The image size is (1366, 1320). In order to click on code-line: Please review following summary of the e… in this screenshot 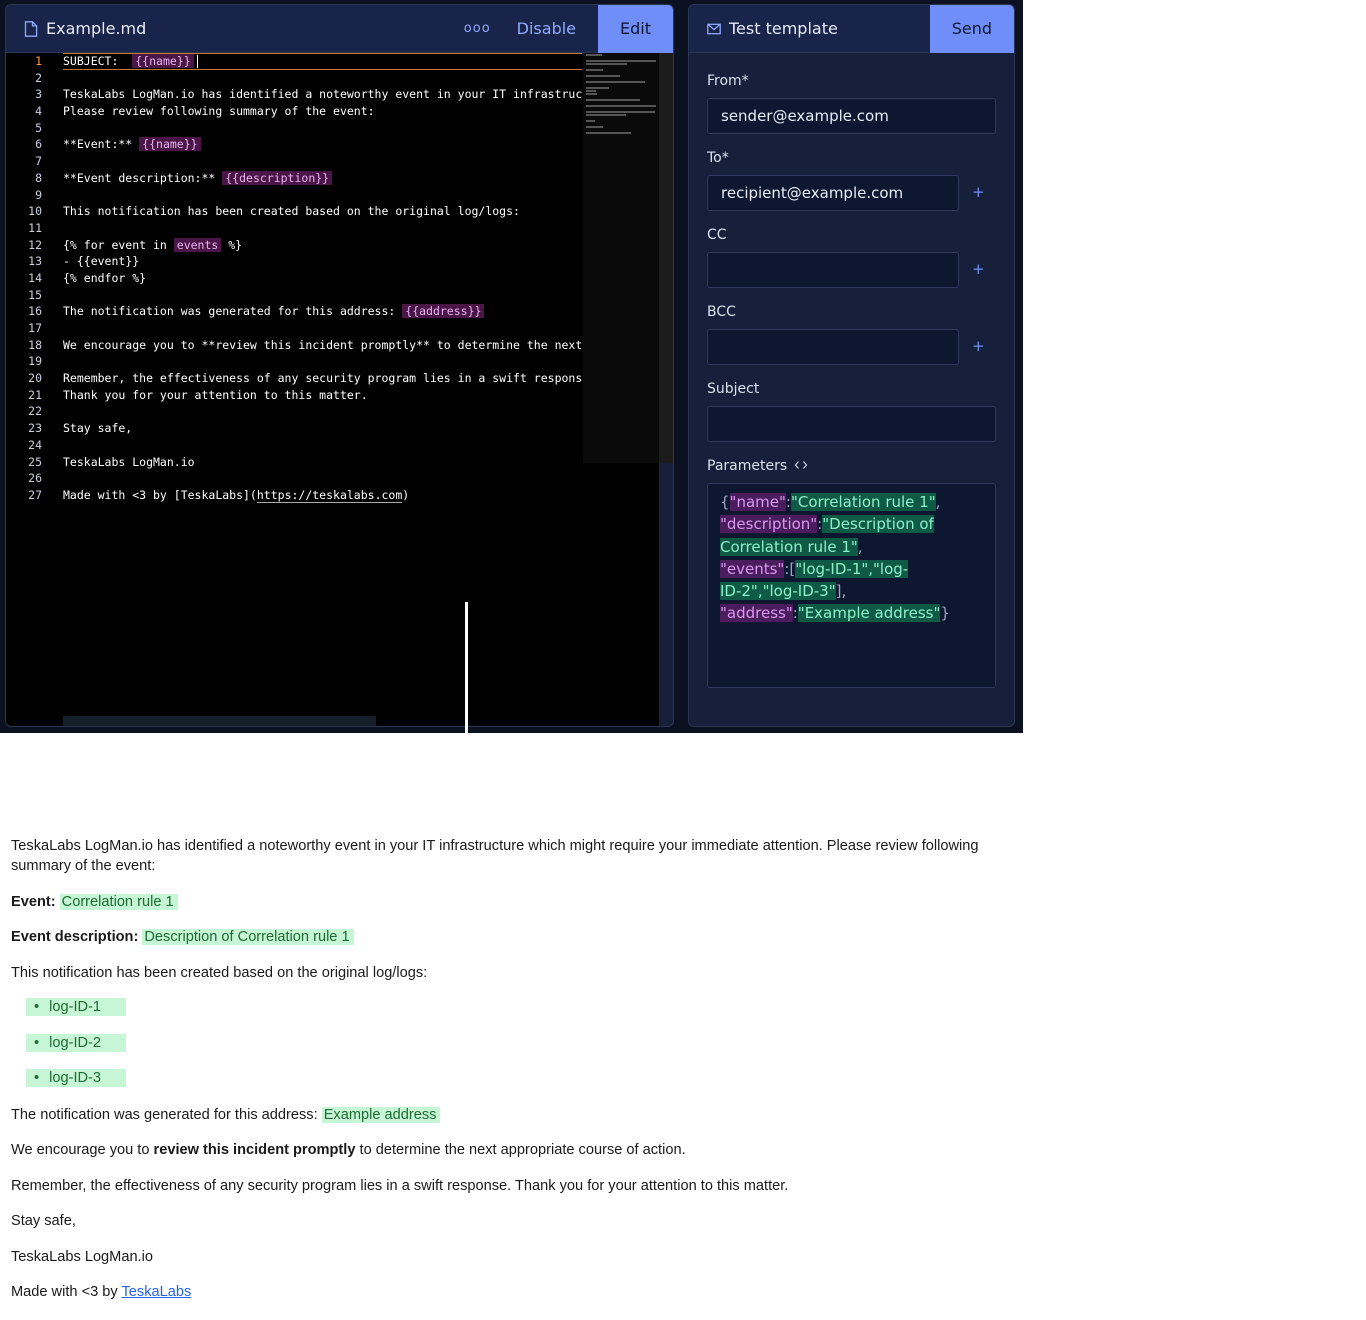, I will do `click(322, 111)`.